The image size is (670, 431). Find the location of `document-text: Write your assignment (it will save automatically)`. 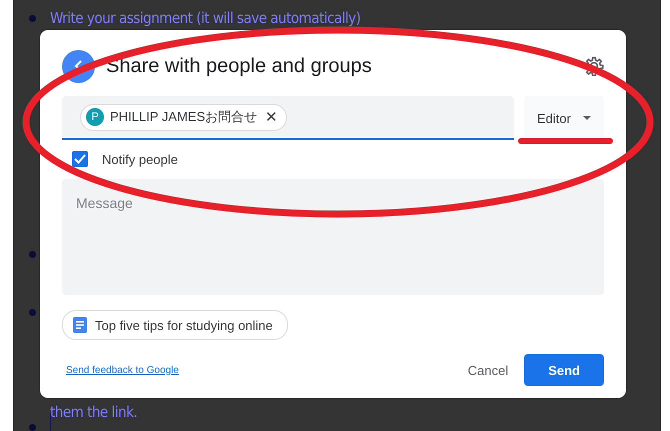

document-text: Write your assignment (it will save automatically) is located at coordinates (205, 18).